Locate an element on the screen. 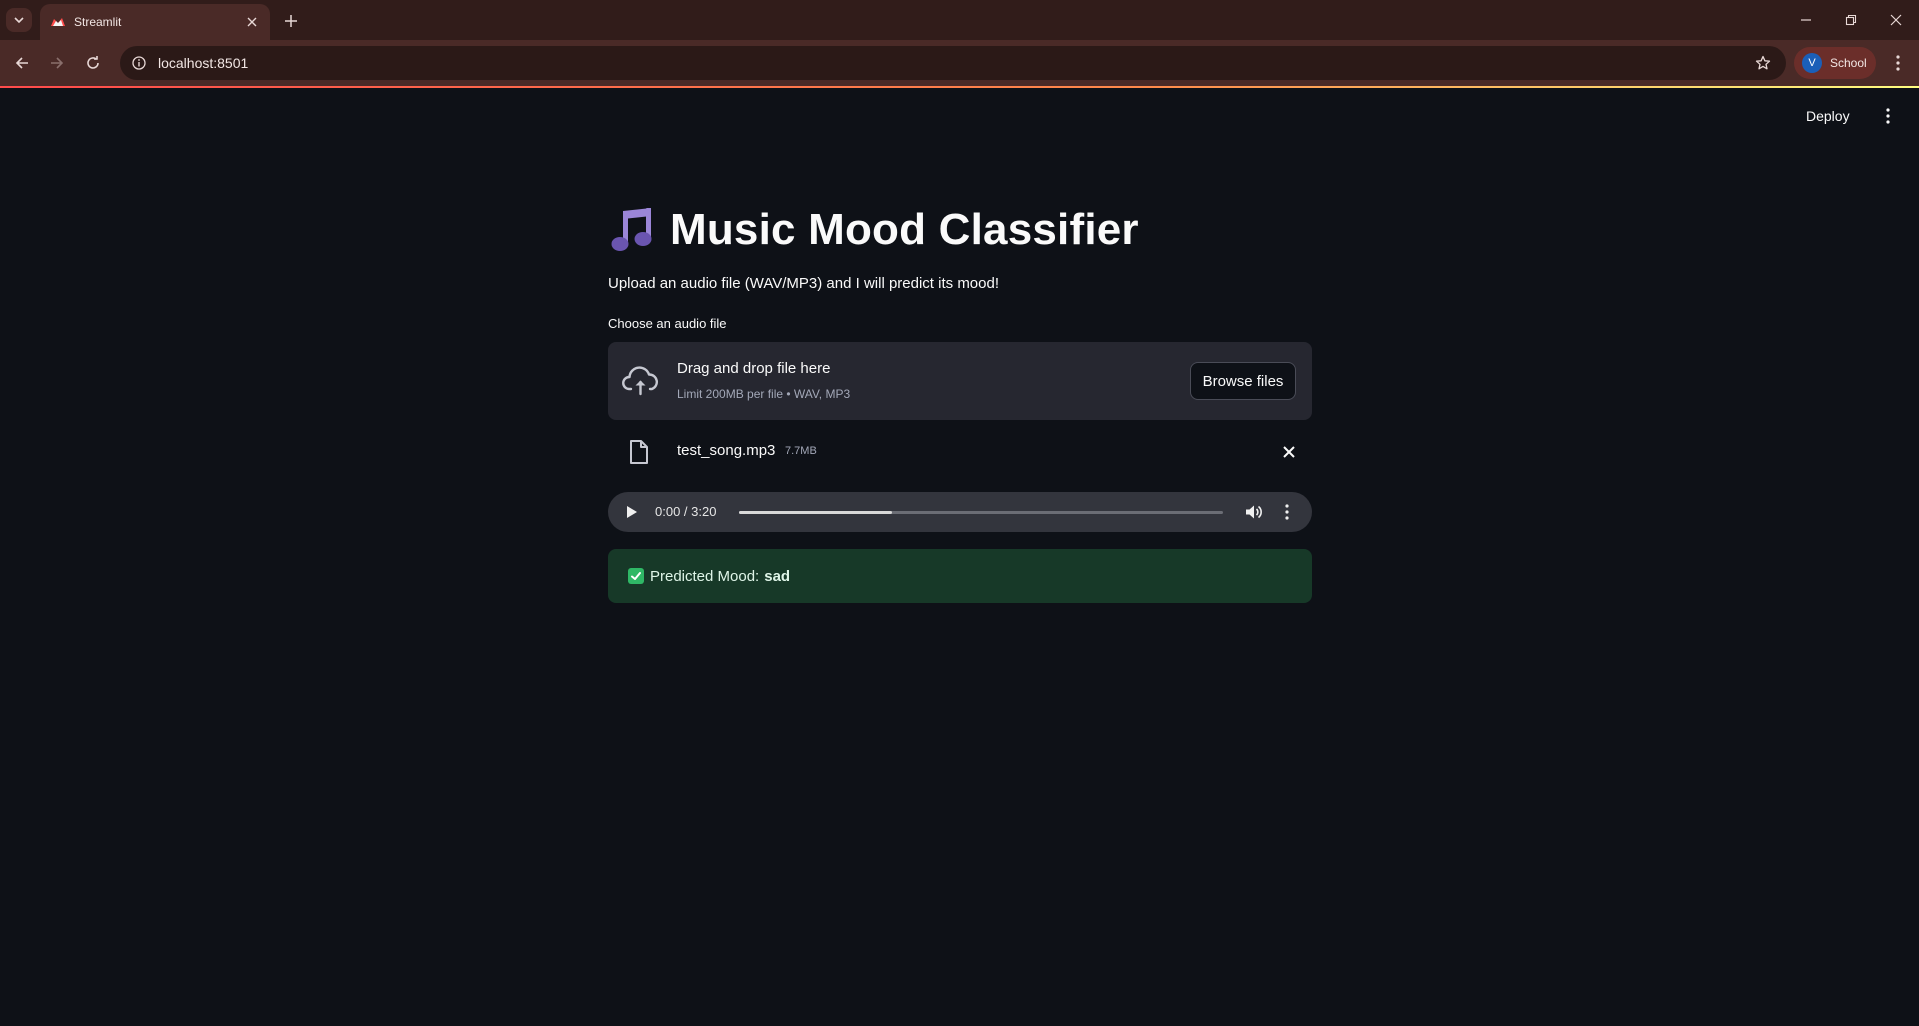 The image size is (1919, 1026). plus-icon is located at coordinates (291, 21).